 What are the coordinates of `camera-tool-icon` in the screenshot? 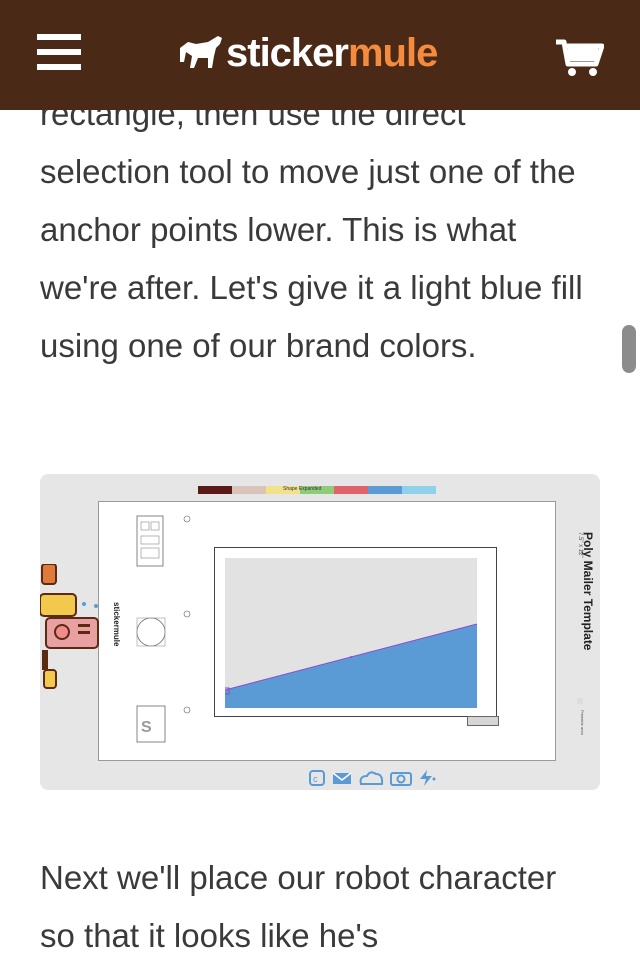 It's located at (401, 779).